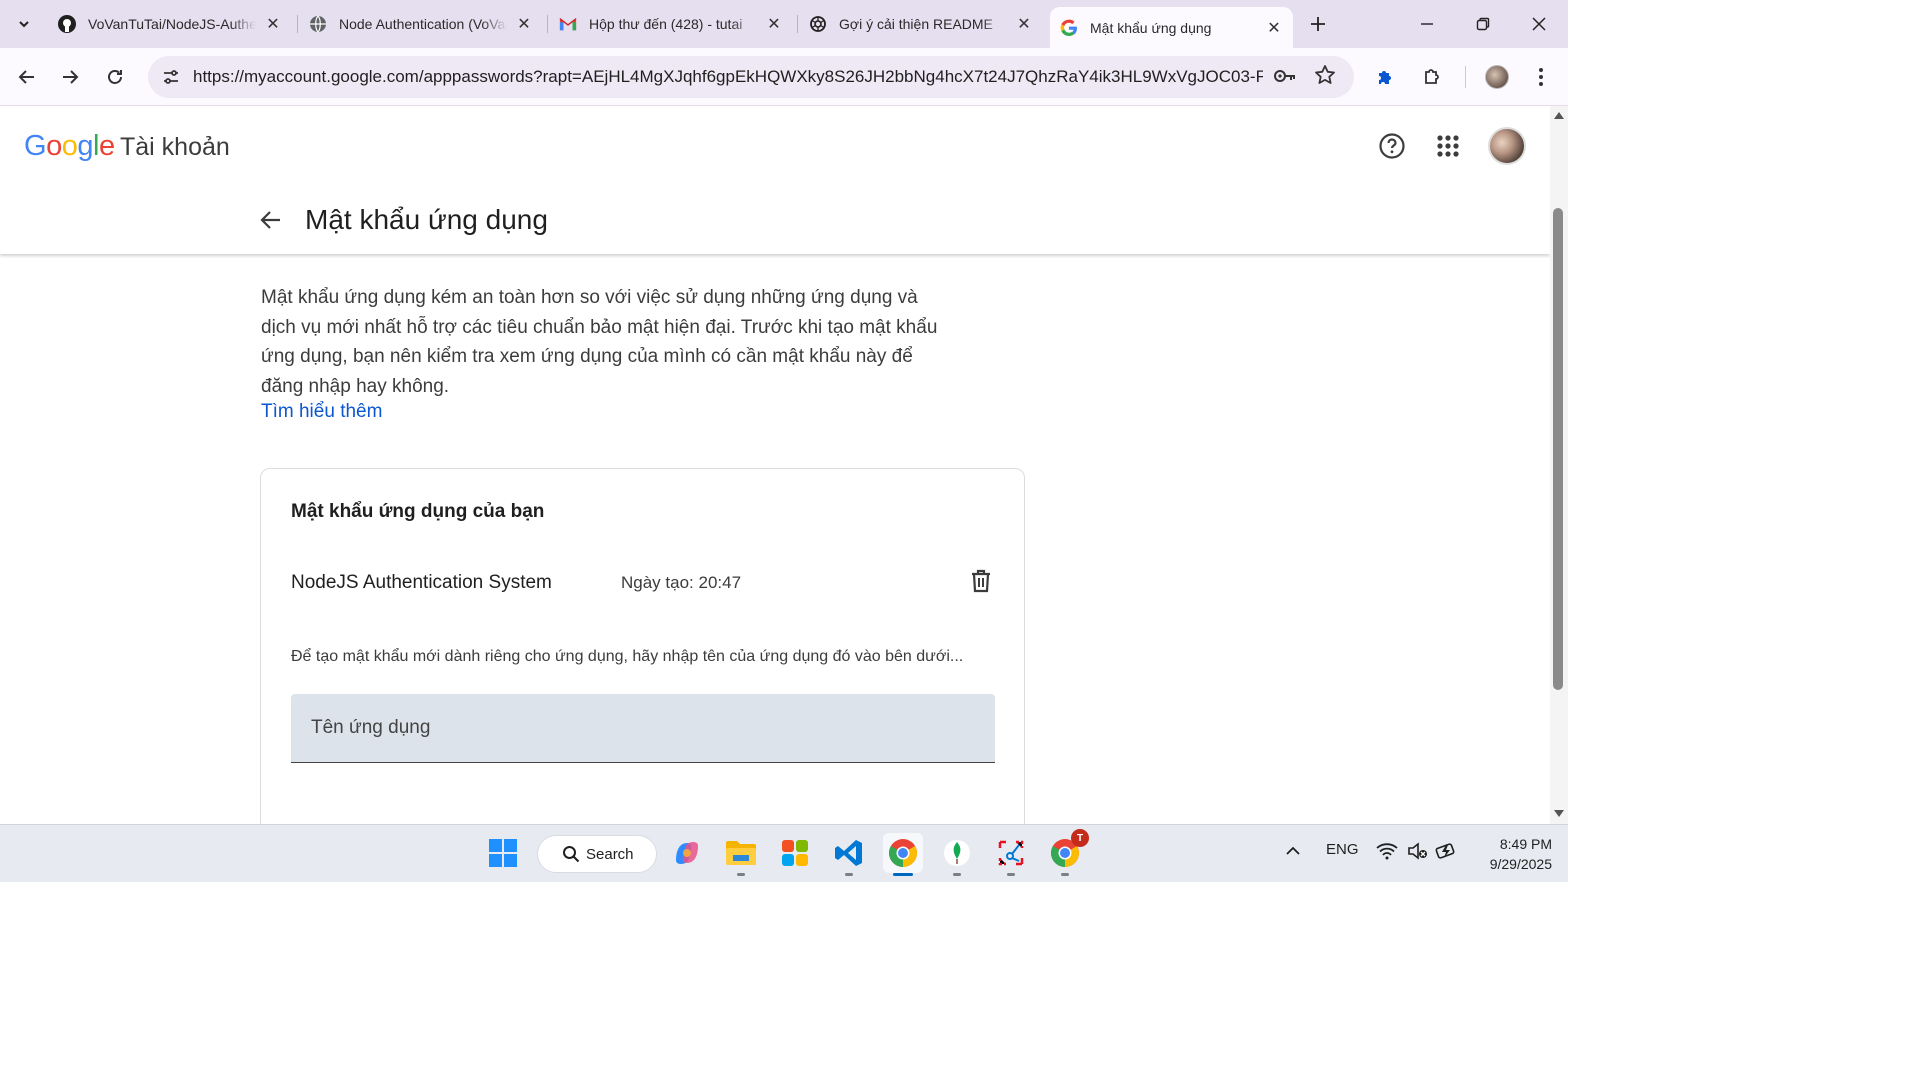 The width and height of the screenshot is (1920, 1080). I want to click on taskbar-clock: 8:49 PM 9/29/2025, so click(1511, 854).